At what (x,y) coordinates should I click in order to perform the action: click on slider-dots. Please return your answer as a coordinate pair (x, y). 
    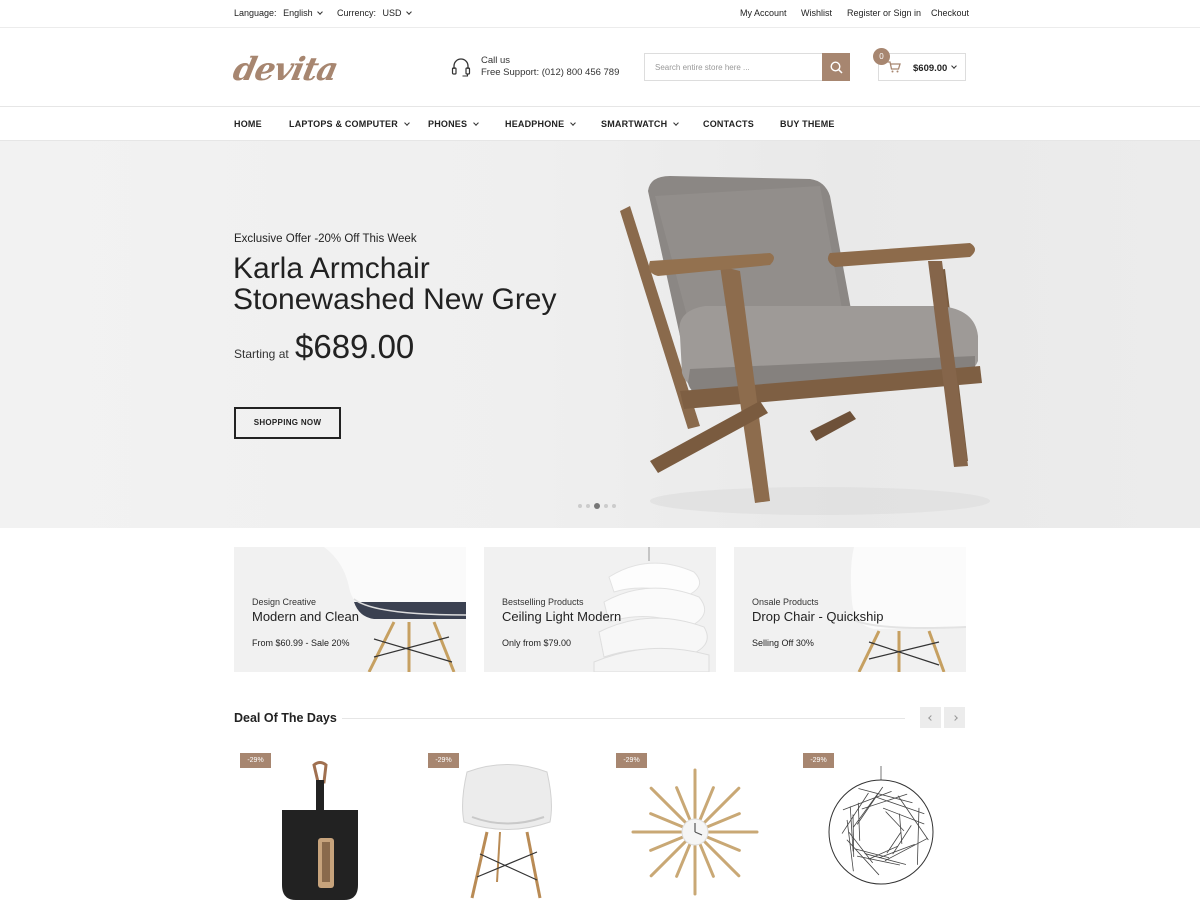
    Looking at the image, I should click on (597, 506).